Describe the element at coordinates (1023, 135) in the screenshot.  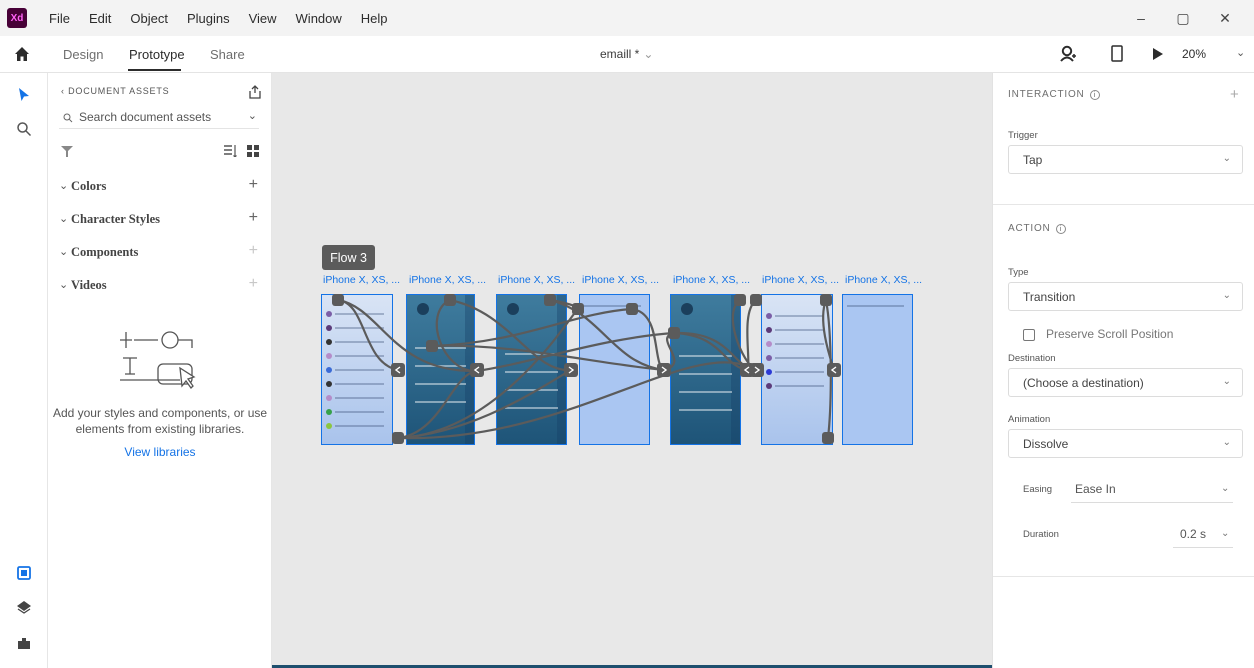
I see `trigger-label: Trigger` at that location.